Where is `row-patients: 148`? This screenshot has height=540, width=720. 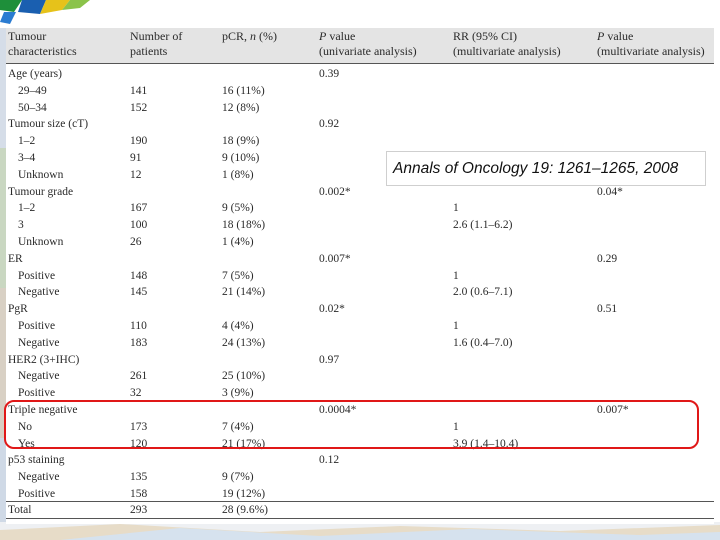
row-patients: 148 is located at coordinates (139, 275).